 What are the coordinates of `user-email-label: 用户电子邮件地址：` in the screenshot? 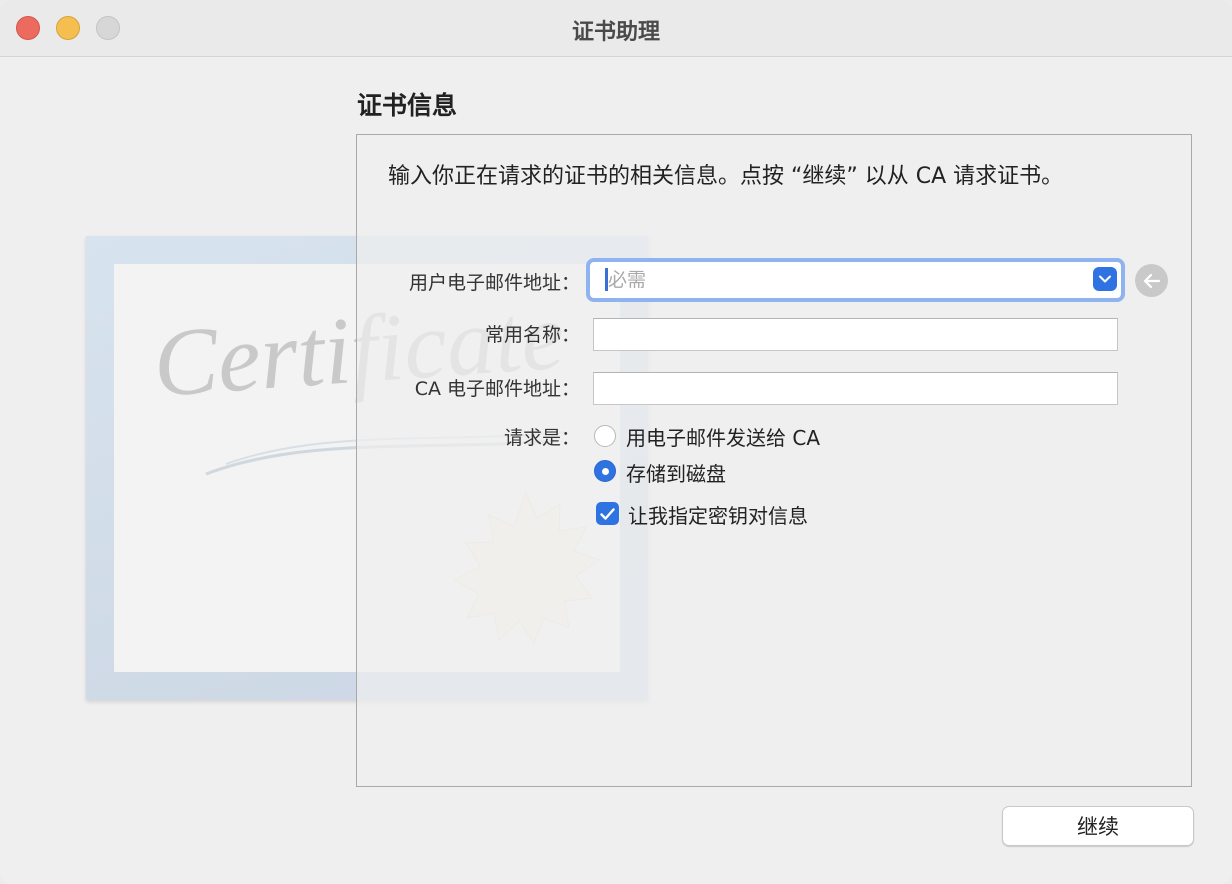 It's located at (494, 283).